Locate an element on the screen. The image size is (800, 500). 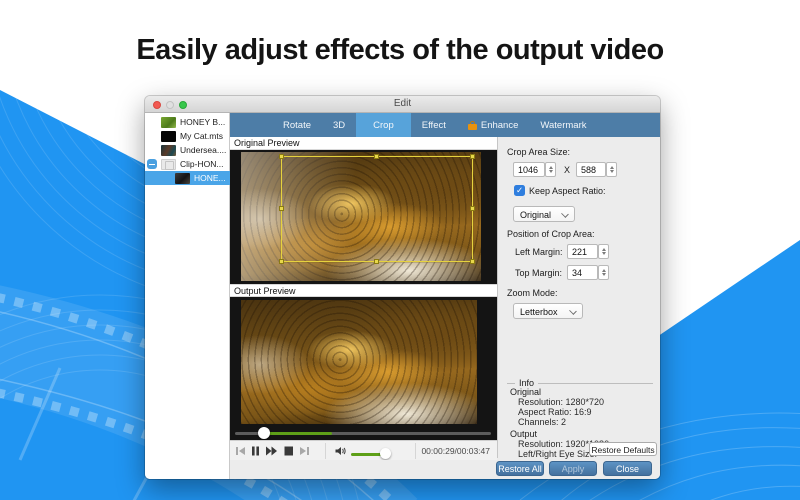
close-button: Close is located at coordinates (627, 468).